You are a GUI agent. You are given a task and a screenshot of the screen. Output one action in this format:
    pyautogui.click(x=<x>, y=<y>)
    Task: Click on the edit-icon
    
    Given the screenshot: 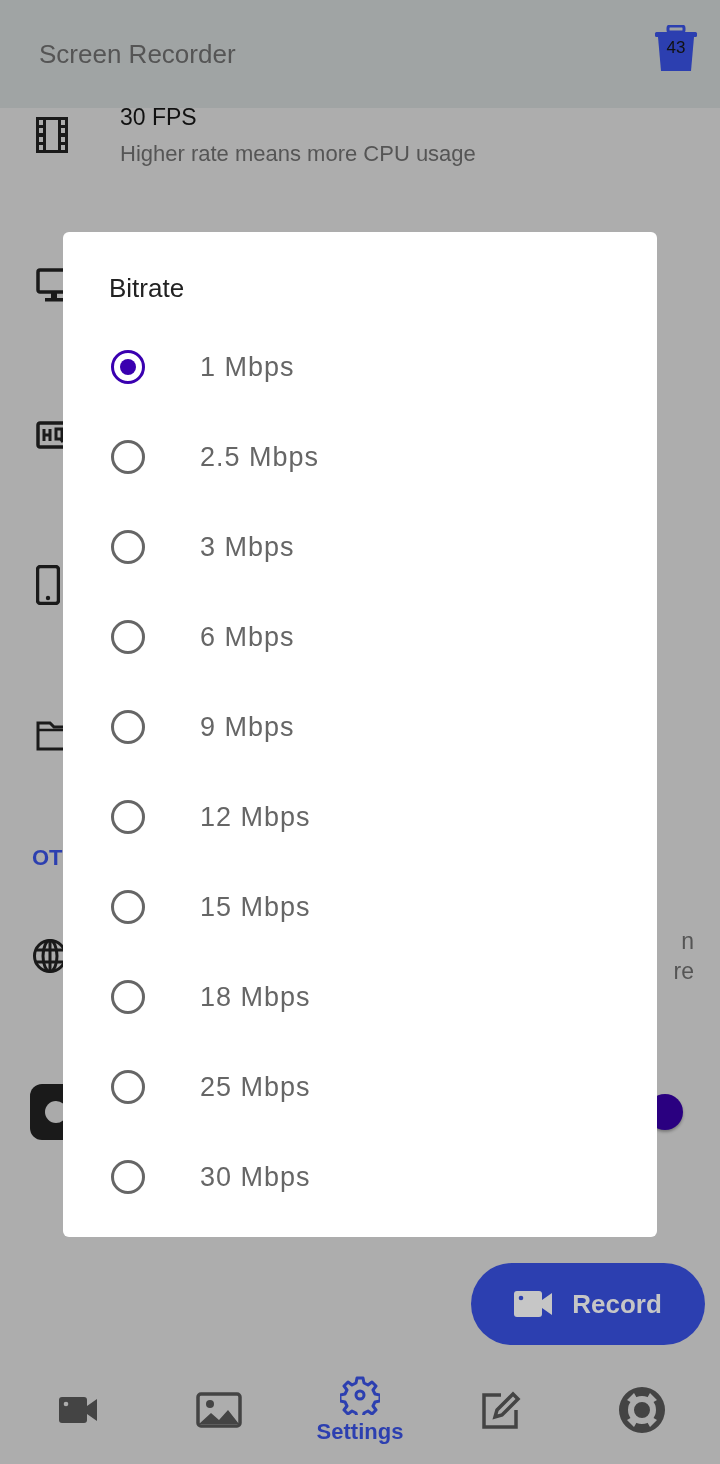 What is the action you would take?
    pyautogui.click(x=500, y=1409)
    